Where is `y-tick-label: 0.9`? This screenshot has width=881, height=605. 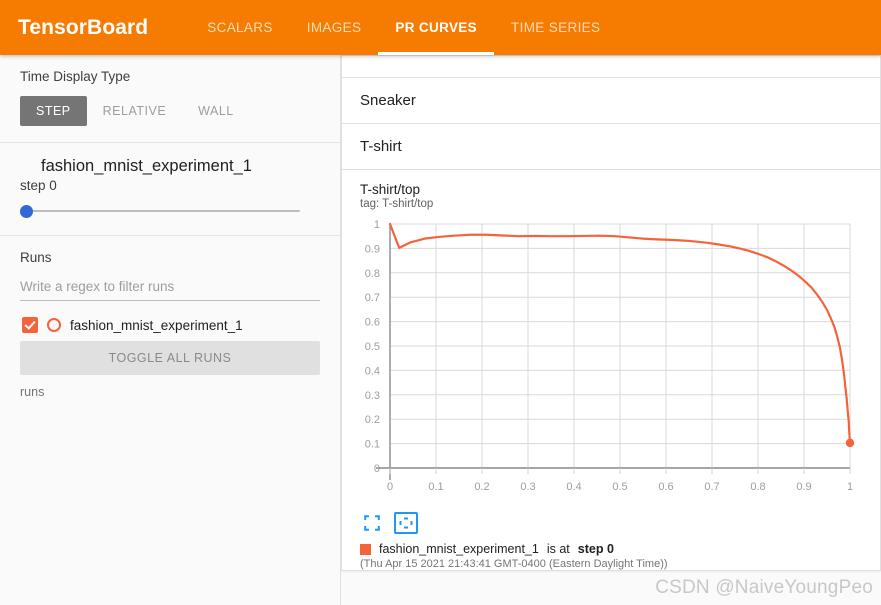
y-tick-label: 0.9 is located at coordinates (372, 249).